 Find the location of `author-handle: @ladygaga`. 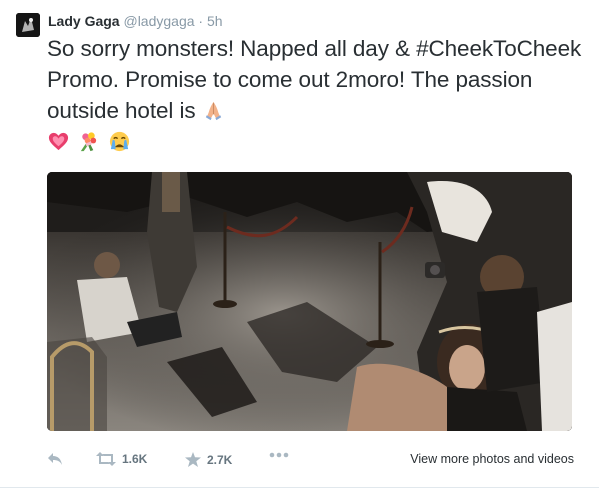

author-handle: @ladygaga is located at coordinates (158, 21).